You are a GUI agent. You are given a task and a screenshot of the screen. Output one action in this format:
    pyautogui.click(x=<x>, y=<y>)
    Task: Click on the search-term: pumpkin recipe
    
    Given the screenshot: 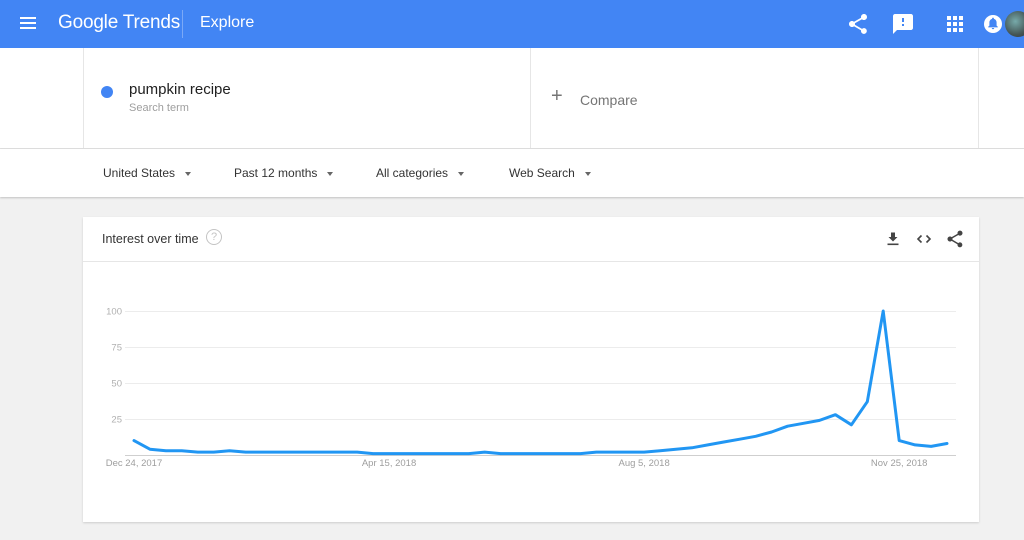 What is the action you would take?
    pyautogui.click(x=180, y=89)
    